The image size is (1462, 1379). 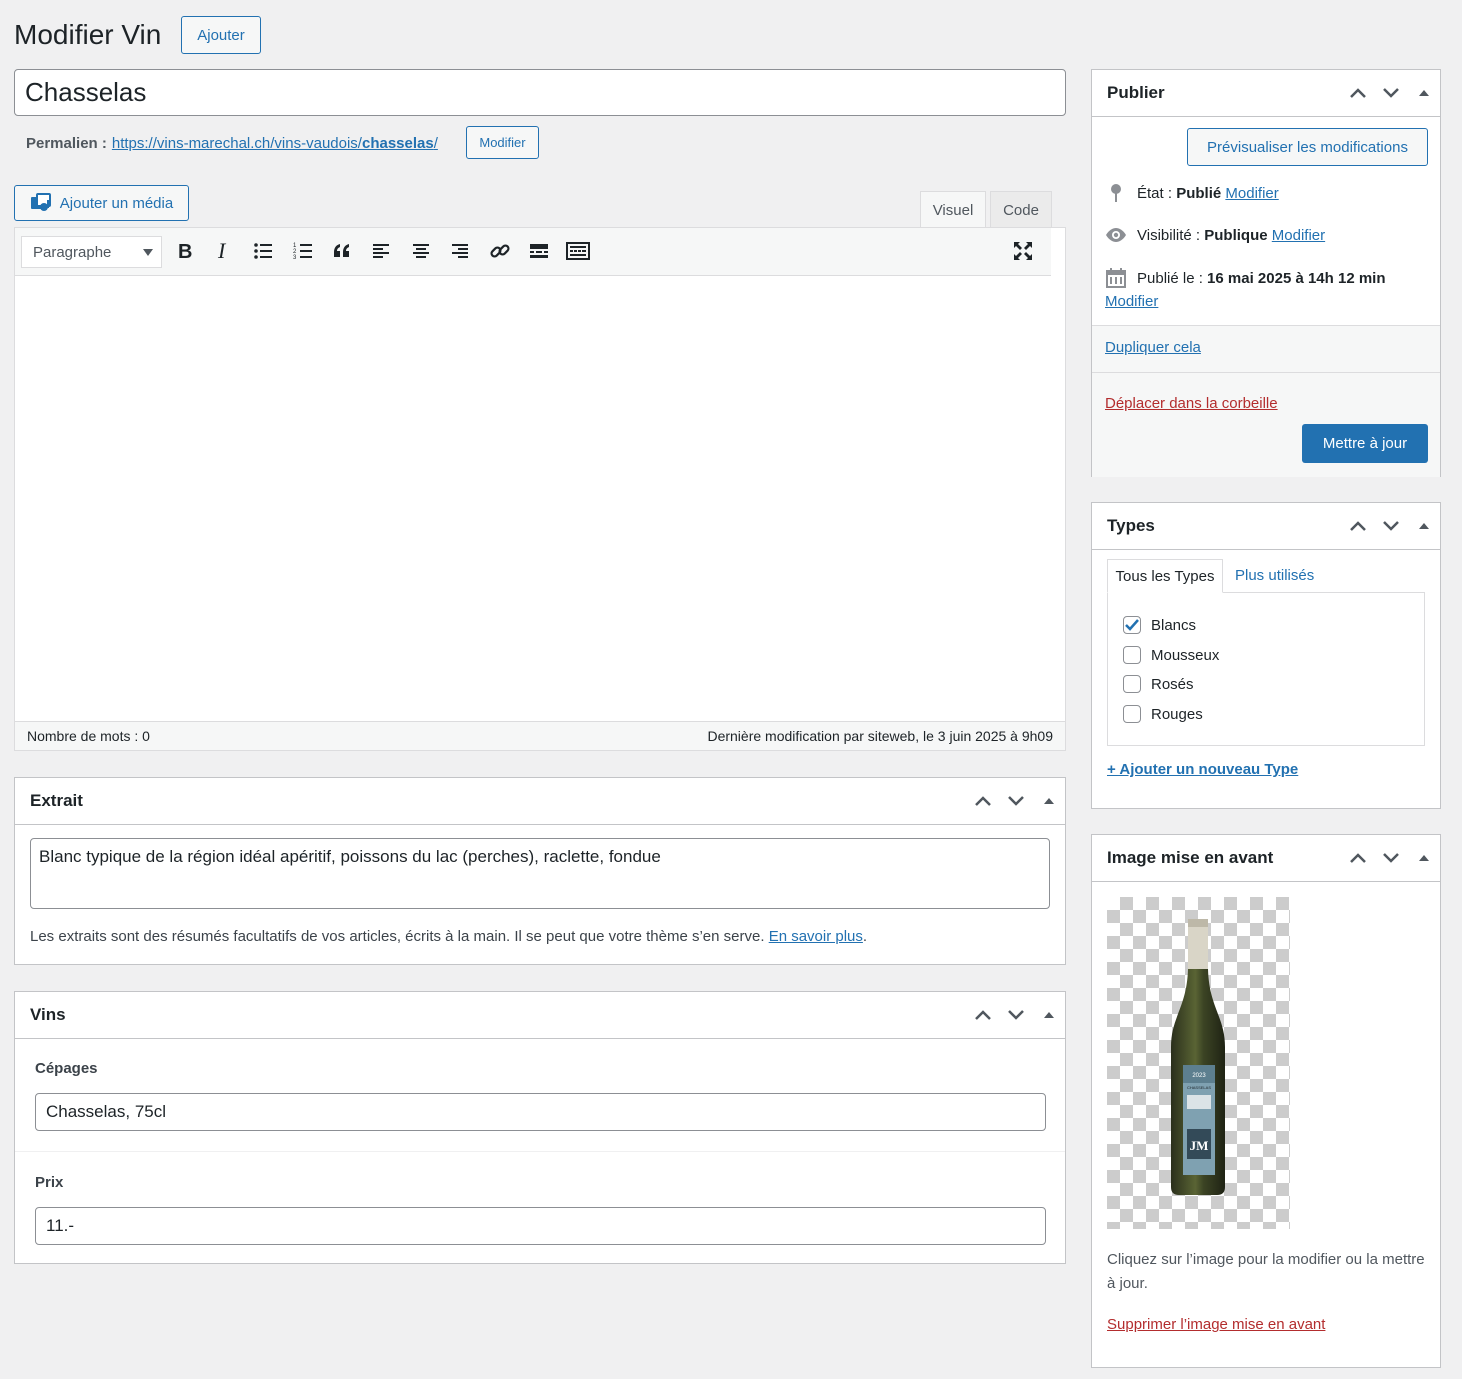 I want to click on duplicate-link: Dupliquer cela, so click(x=1153, y=347).